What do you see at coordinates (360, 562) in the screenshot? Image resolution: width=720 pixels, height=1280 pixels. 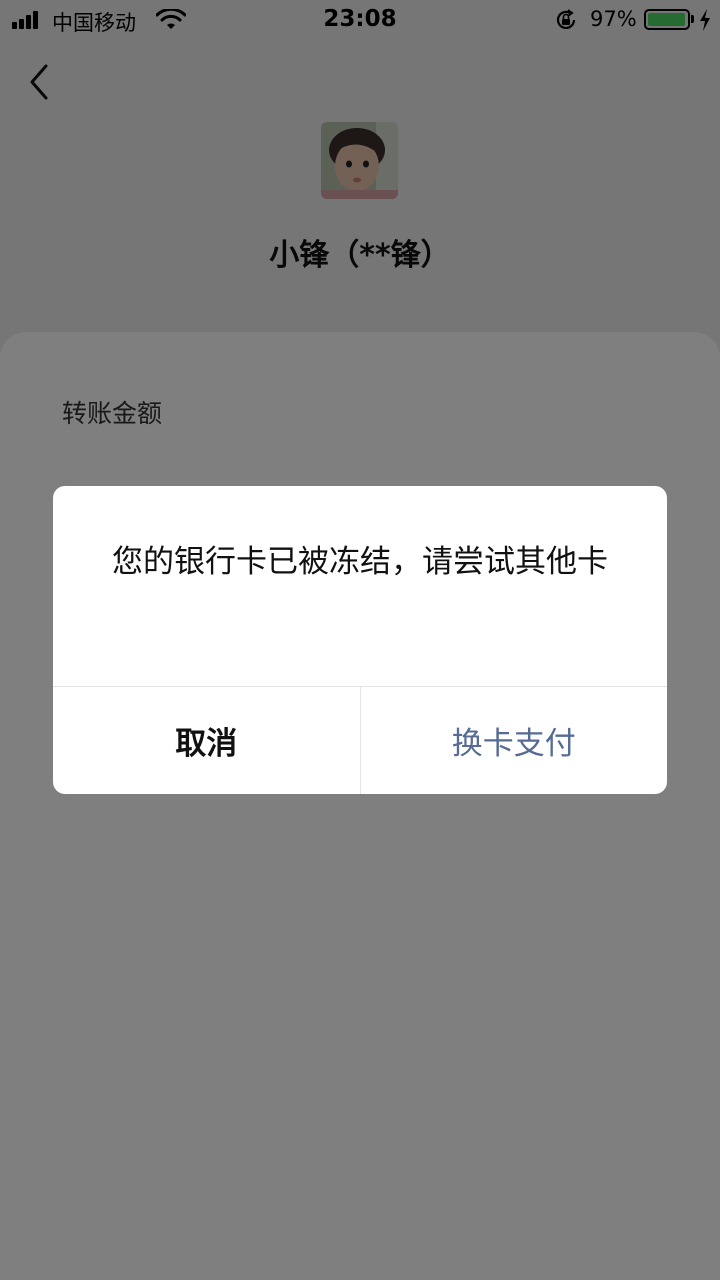 I see `dialog-message: 您的银行卡已被冻结，请尝试其他卡` at bounding box center [360, 562].